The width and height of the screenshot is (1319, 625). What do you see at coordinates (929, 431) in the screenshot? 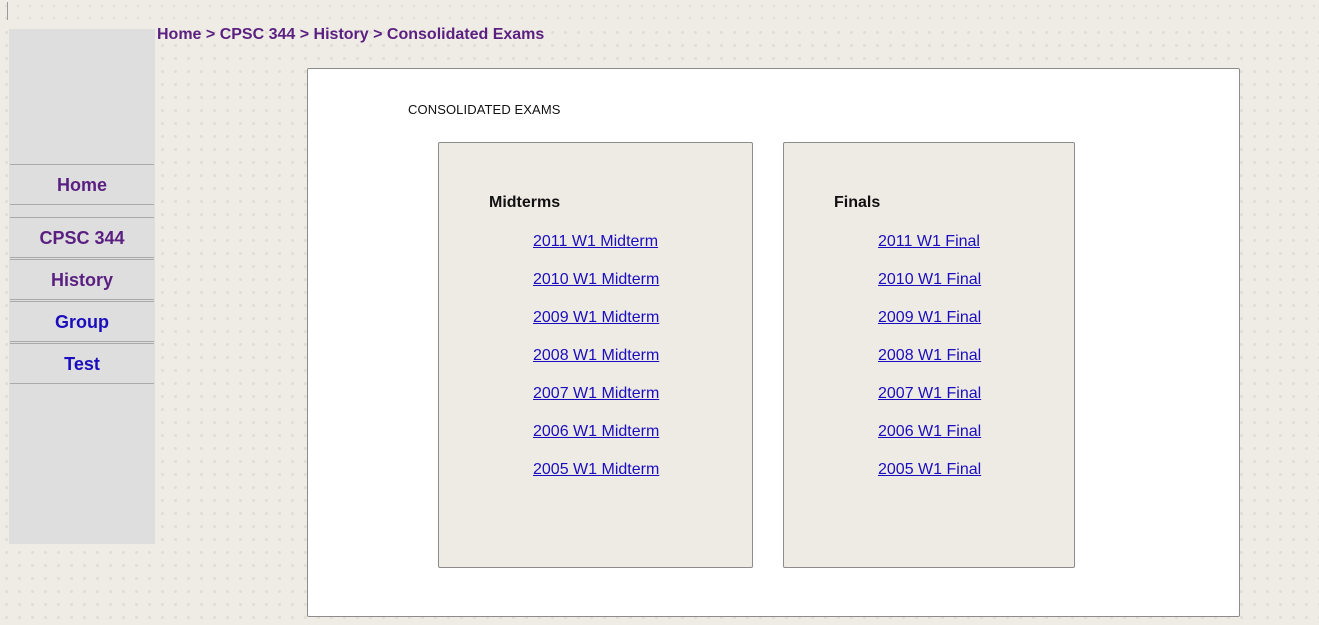
I see `final-link-2006: 2006 W1 Final` at bounding box center [929, 431].